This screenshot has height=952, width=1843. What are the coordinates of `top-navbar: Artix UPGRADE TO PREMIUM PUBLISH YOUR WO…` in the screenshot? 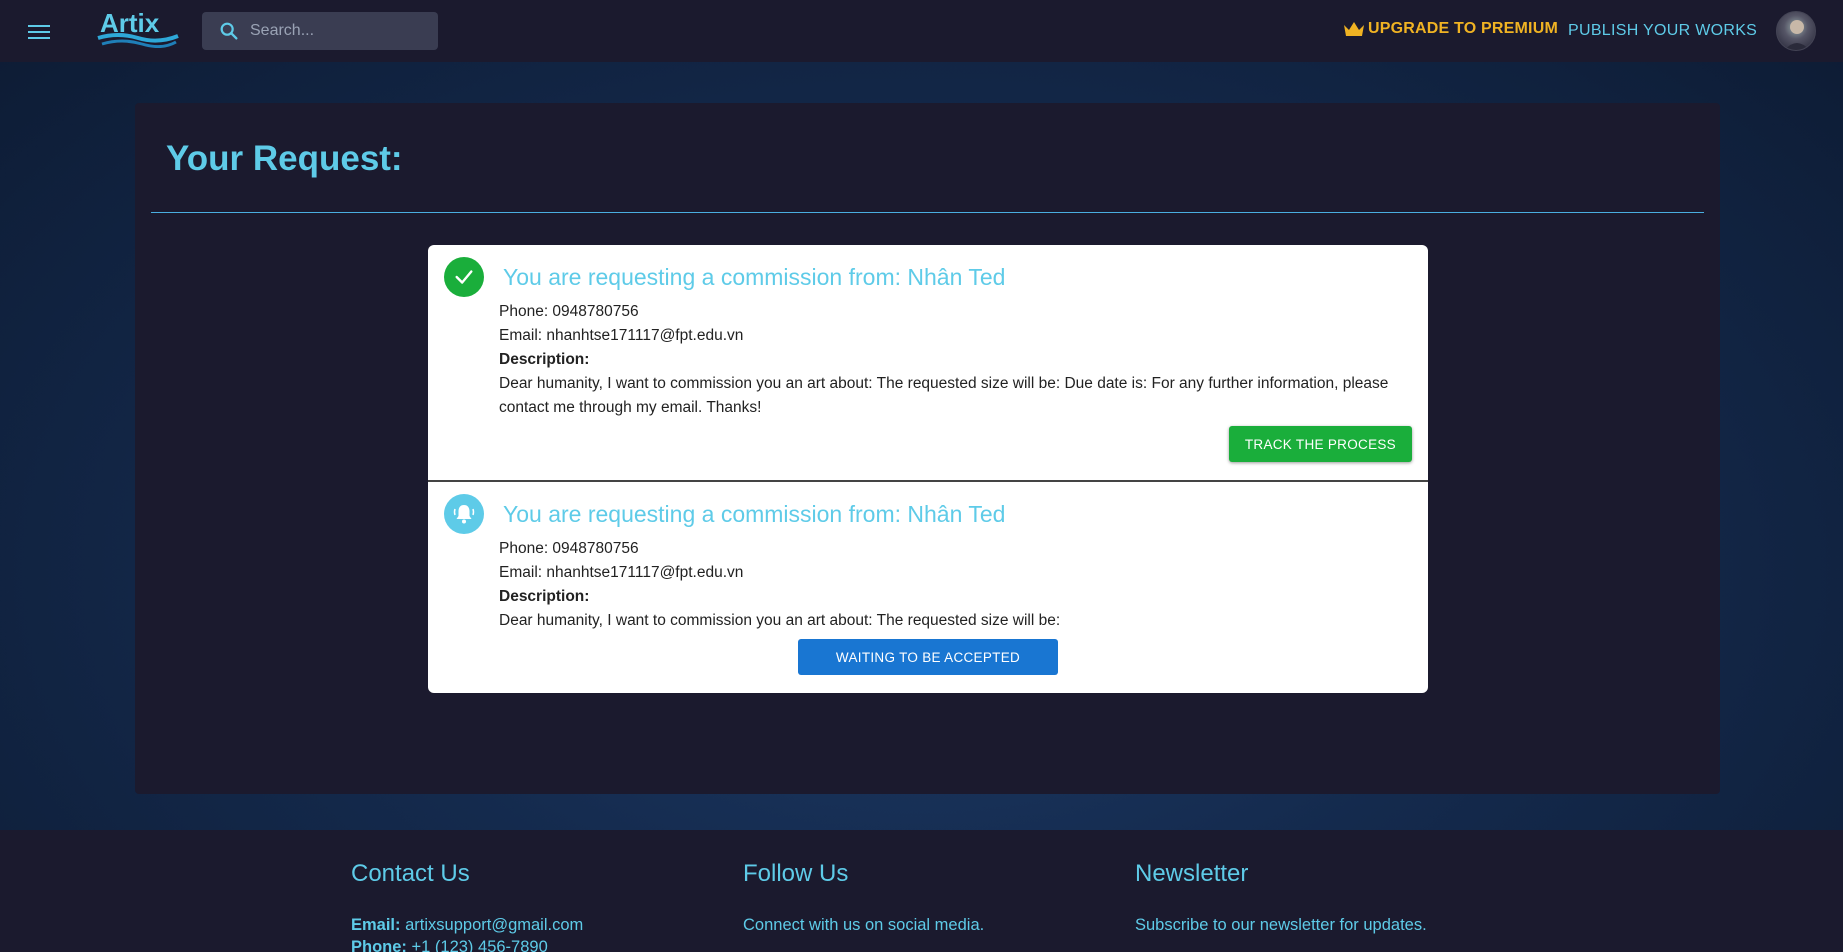 It's located at (921, 31).